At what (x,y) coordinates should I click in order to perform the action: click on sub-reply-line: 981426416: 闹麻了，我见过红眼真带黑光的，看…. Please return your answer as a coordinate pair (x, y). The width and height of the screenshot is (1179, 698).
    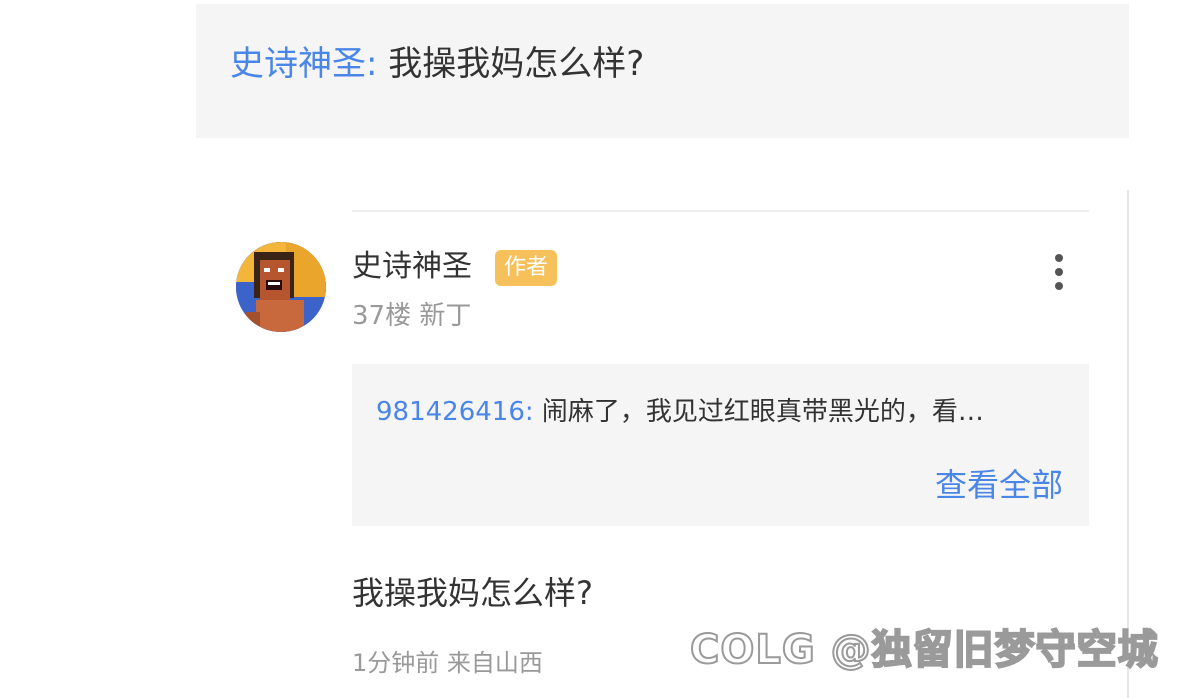
    Looking at the image, I should click on (680, 412).